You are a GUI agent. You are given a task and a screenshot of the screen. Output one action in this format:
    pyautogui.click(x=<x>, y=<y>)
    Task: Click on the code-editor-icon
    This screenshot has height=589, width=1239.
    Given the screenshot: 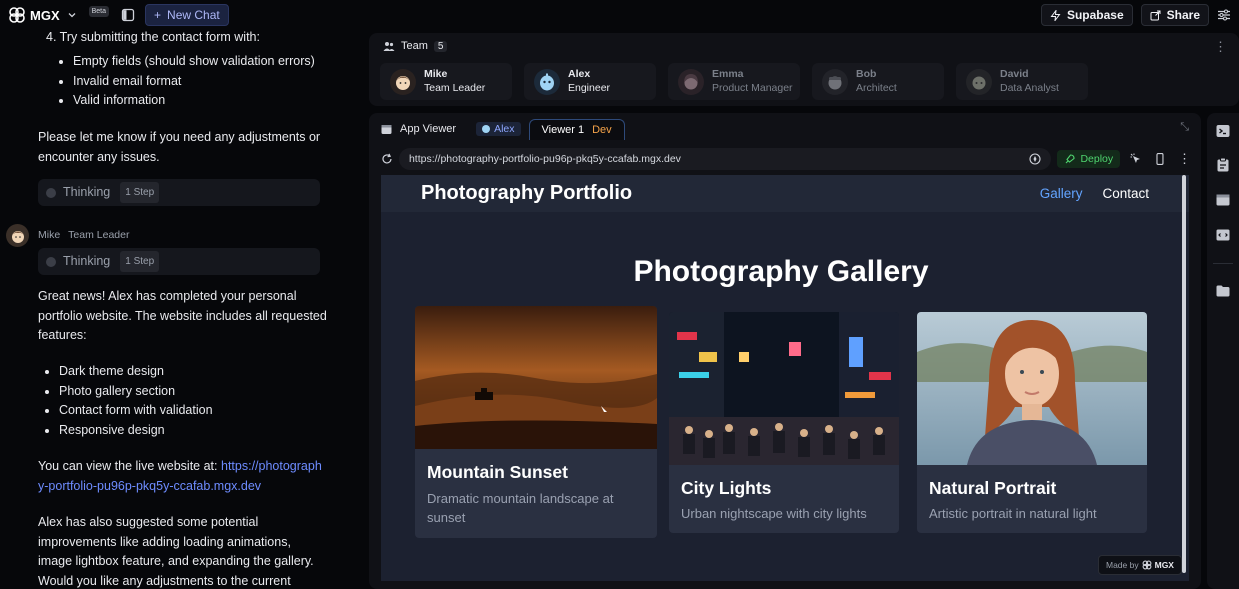 What is the action you would take?
    pyautogui.click(x=1223, y=235)
    